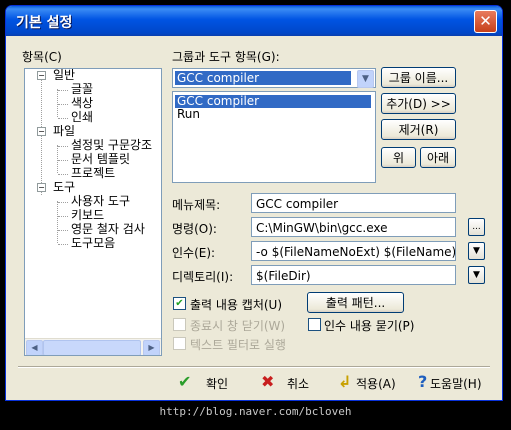 Image resolution: width=511 pixels, height=430 pixels. I want to click on checkmark-icon: ✔, so click(185, 381).